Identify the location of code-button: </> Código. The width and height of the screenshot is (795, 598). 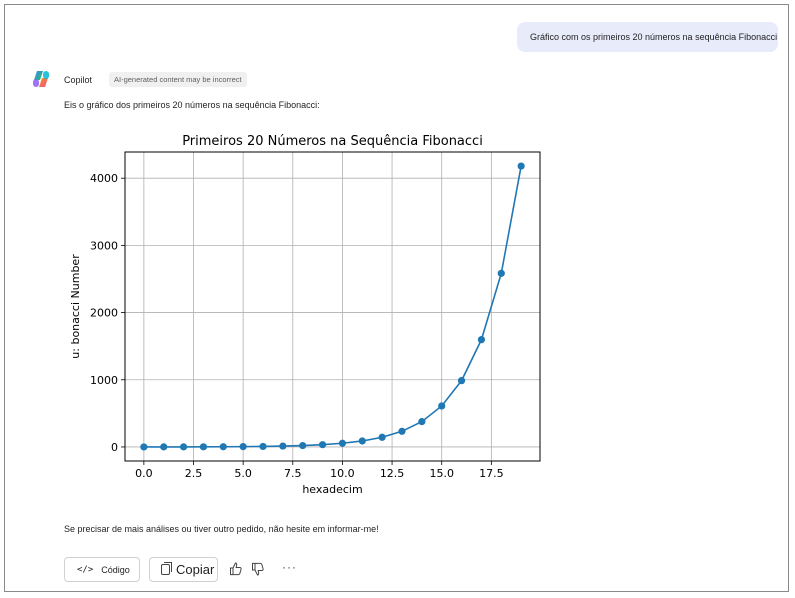
(102, 569).